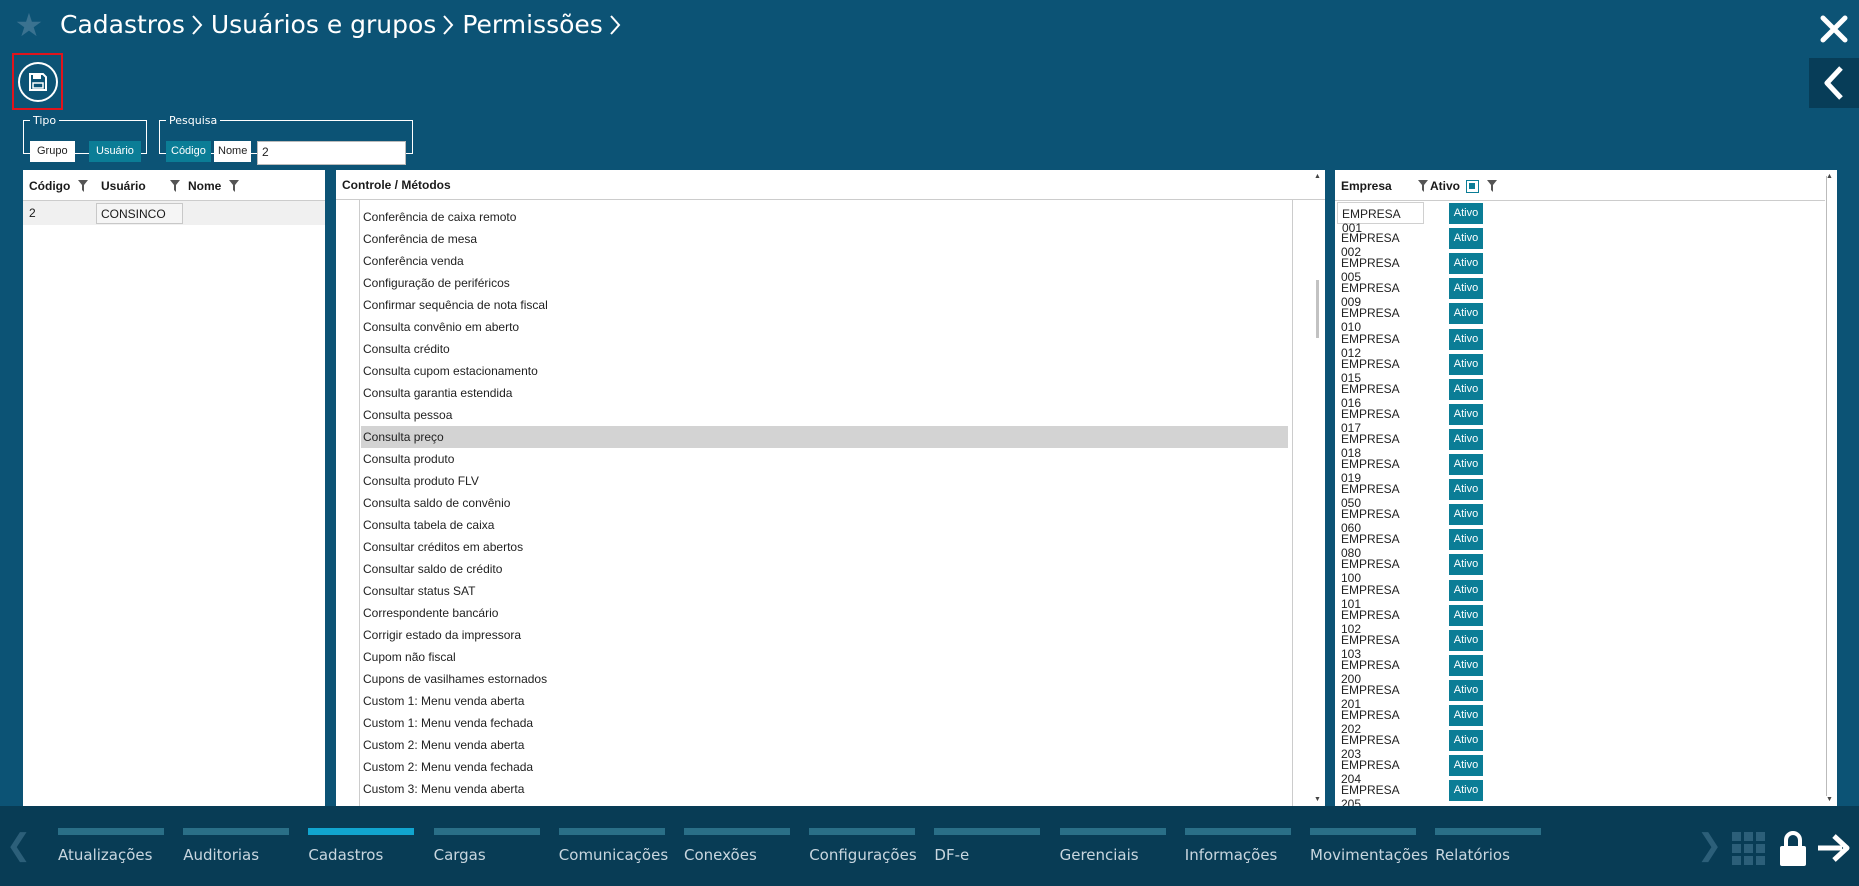 Image resolution: width=1859 pixels, height=886 pixels. I want to click on method-item: Consulta crédito, so click(824, 349).